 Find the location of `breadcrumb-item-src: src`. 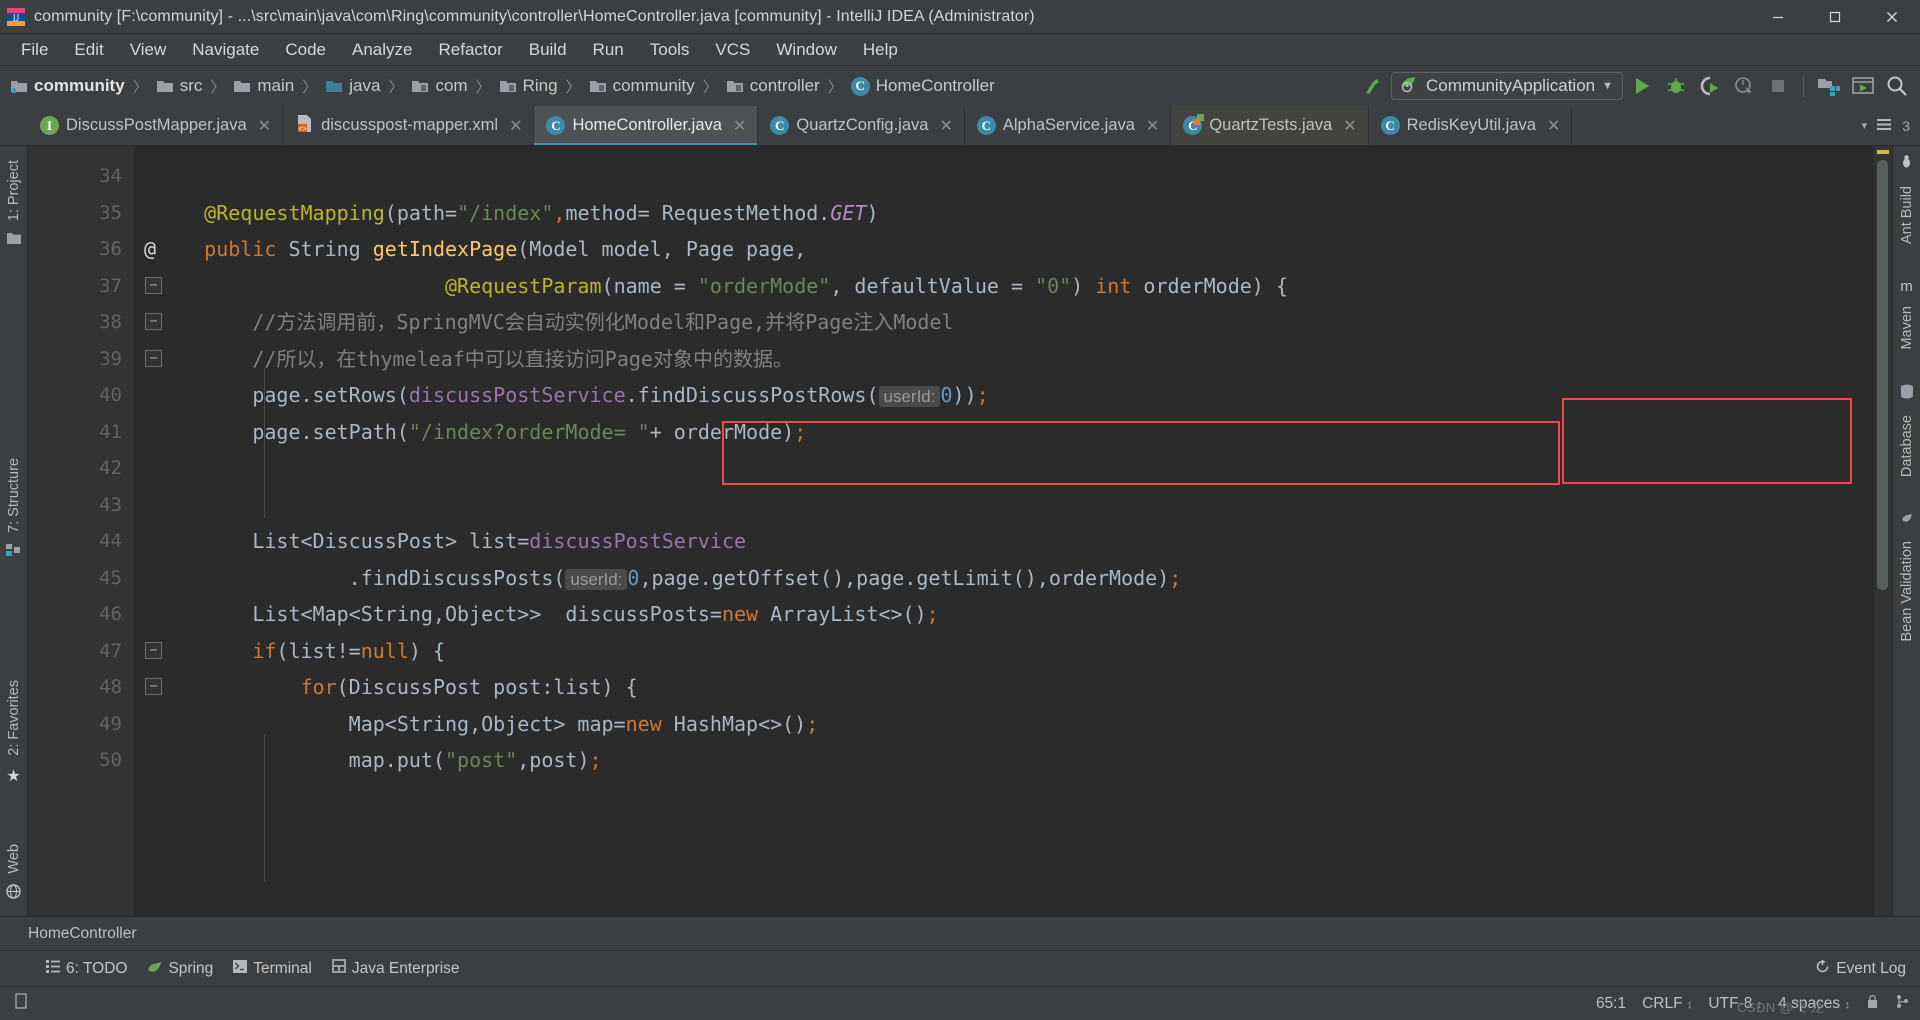

breadcrumb-item-src: src is located at coordinates (179, 86).